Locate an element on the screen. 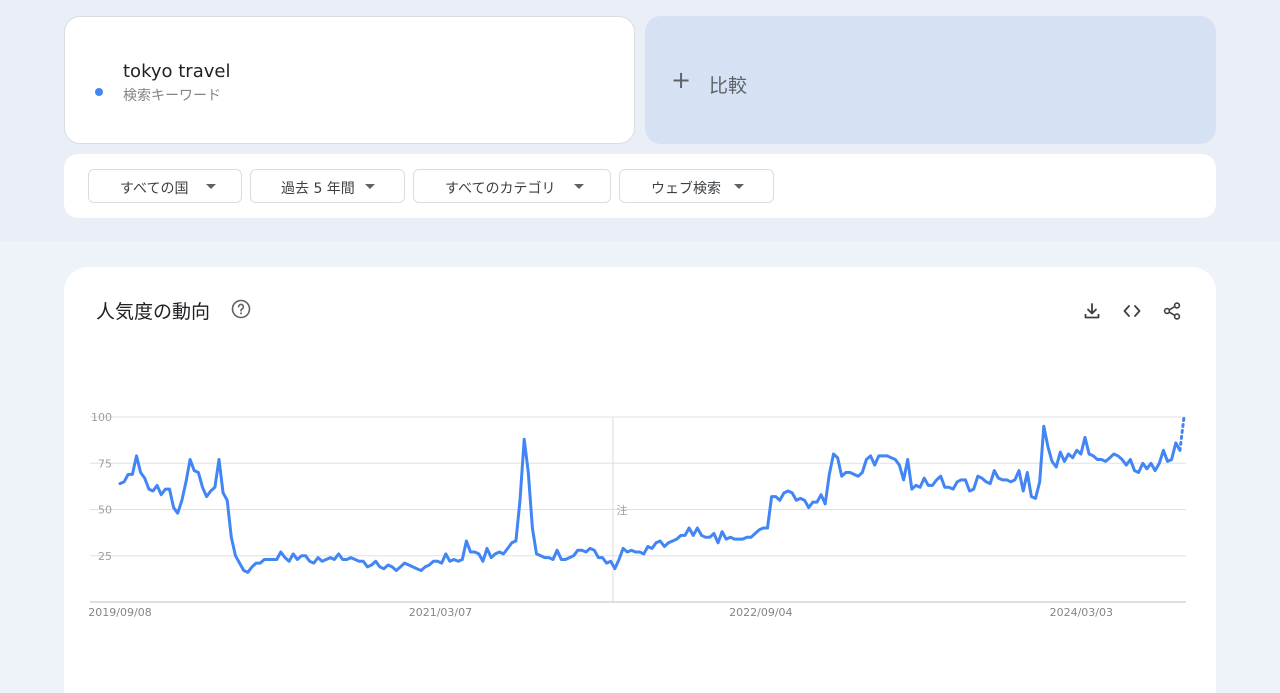  y-tick-label: 25 is located at coordinates (105, 556).